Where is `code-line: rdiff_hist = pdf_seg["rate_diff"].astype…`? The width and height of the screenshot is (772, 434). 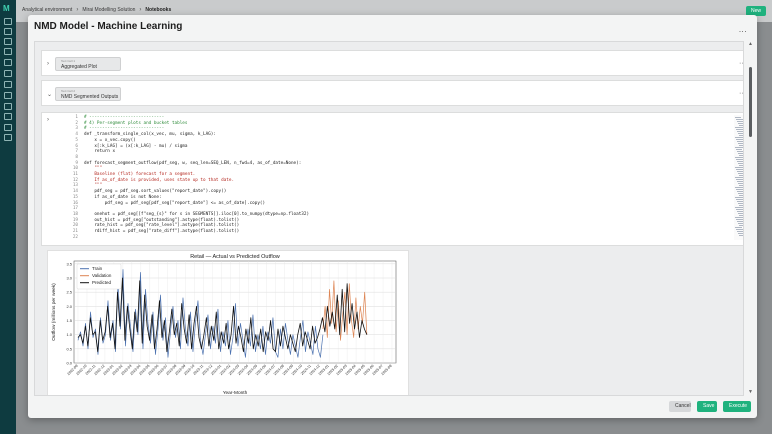
code-line: rdiff_hist = pdf_seg["rate_diff"].astype… is located at coordinates (162, 231).